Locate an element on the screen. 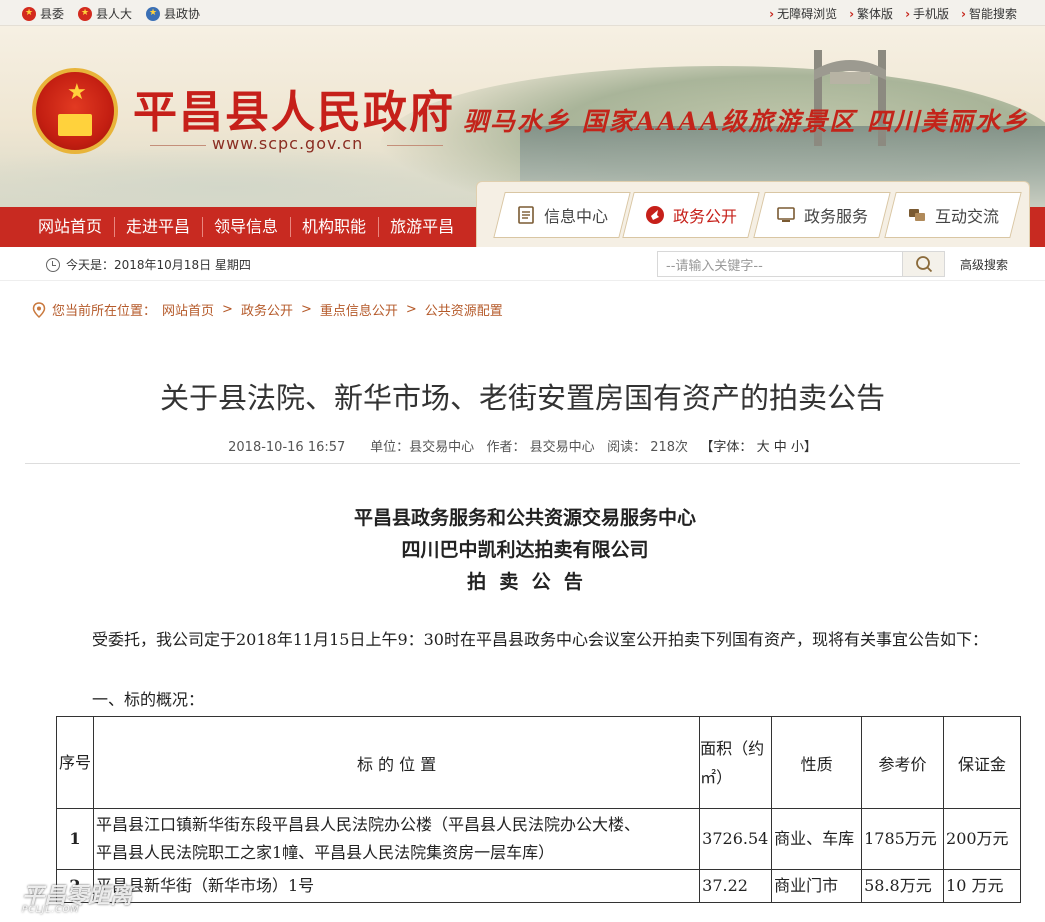 Image resolution: width=1045 pixels, height=922 pixels. heading-issuer-1: 平昌县政务服务和公共资源交易服务中心 is located at coordinates (524, 518).